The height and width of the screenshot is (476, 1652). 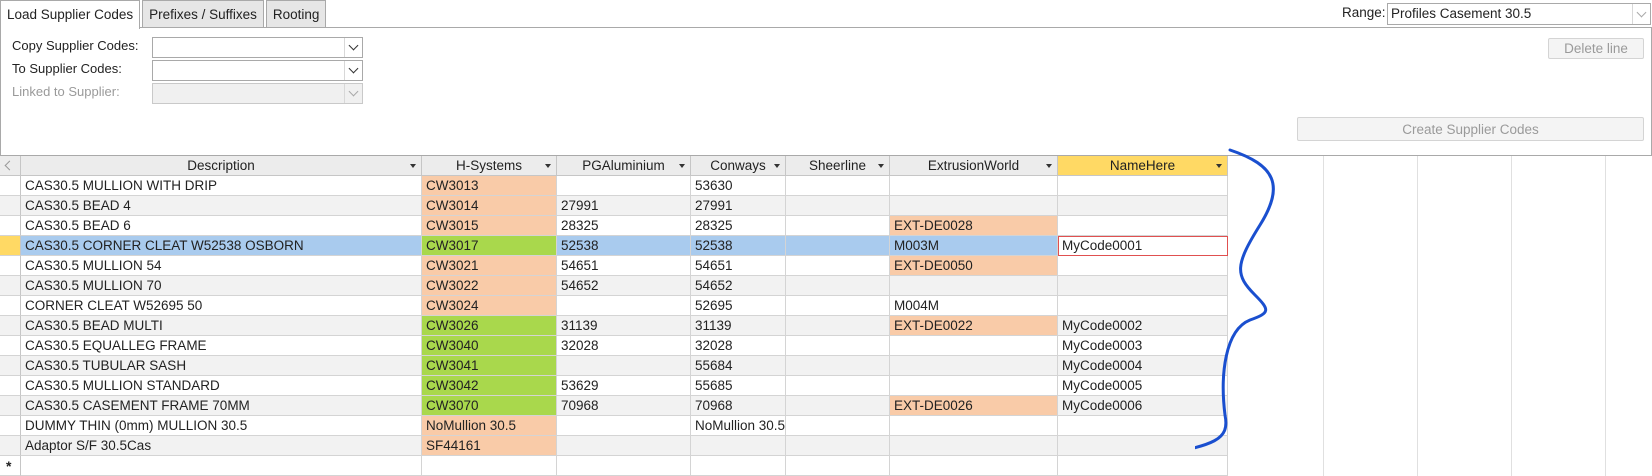 I want to click on h-systems-cell: CW3070, so click(x=489, y=406).